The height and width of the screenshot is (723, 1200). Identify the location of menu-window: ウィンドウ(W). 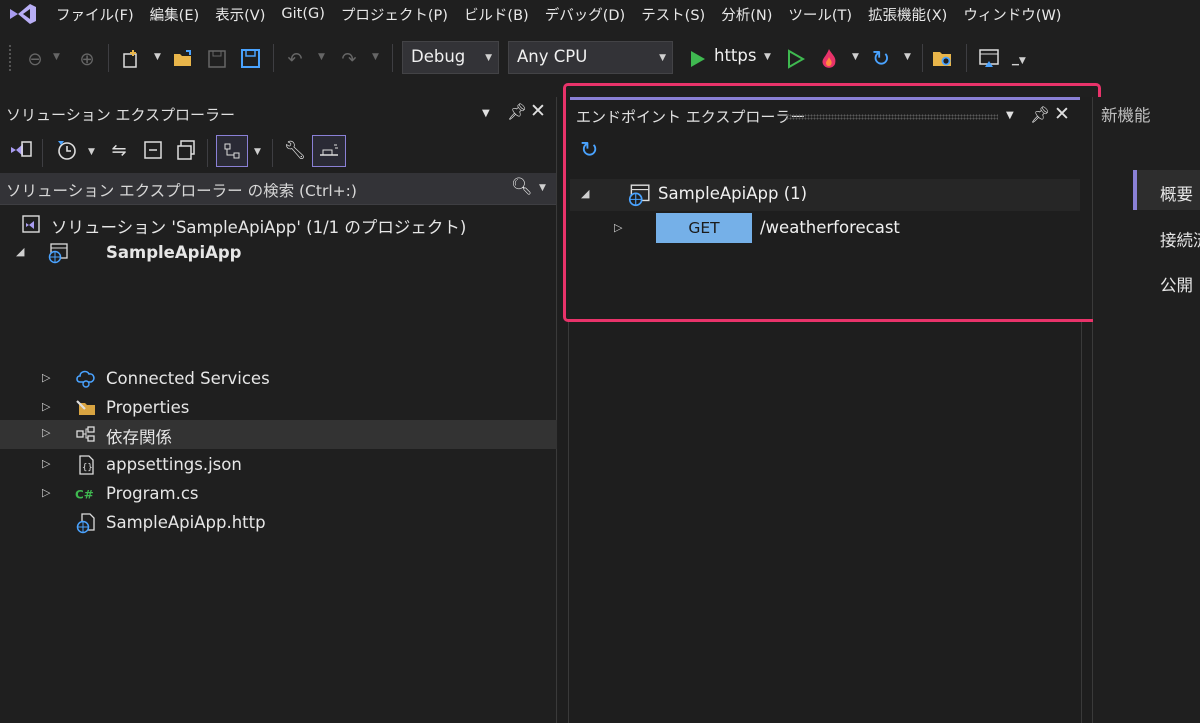
(1012, 14).